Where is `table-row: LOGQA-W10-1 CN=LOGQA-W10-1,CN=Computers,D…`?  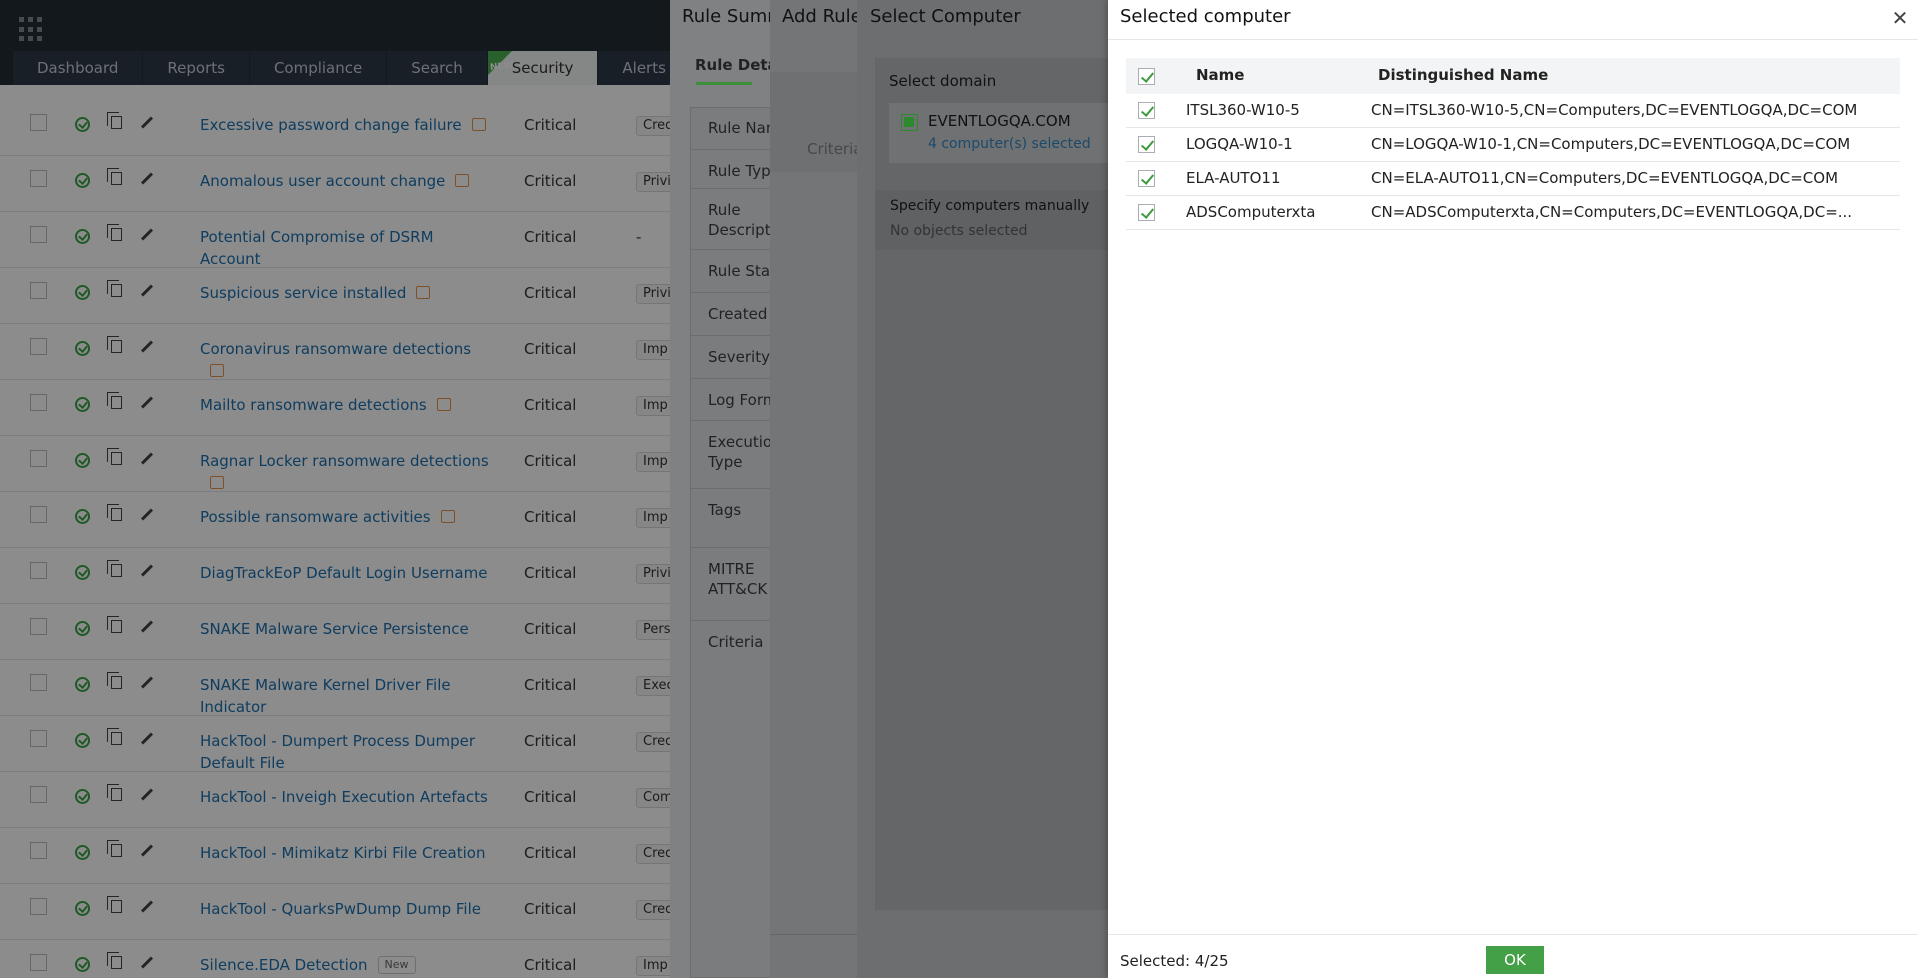 table-row: LOGQA-W10-1 CN=LOGQA-W10-1,CN=Computers,D… is located at coordinates (1513, 145).